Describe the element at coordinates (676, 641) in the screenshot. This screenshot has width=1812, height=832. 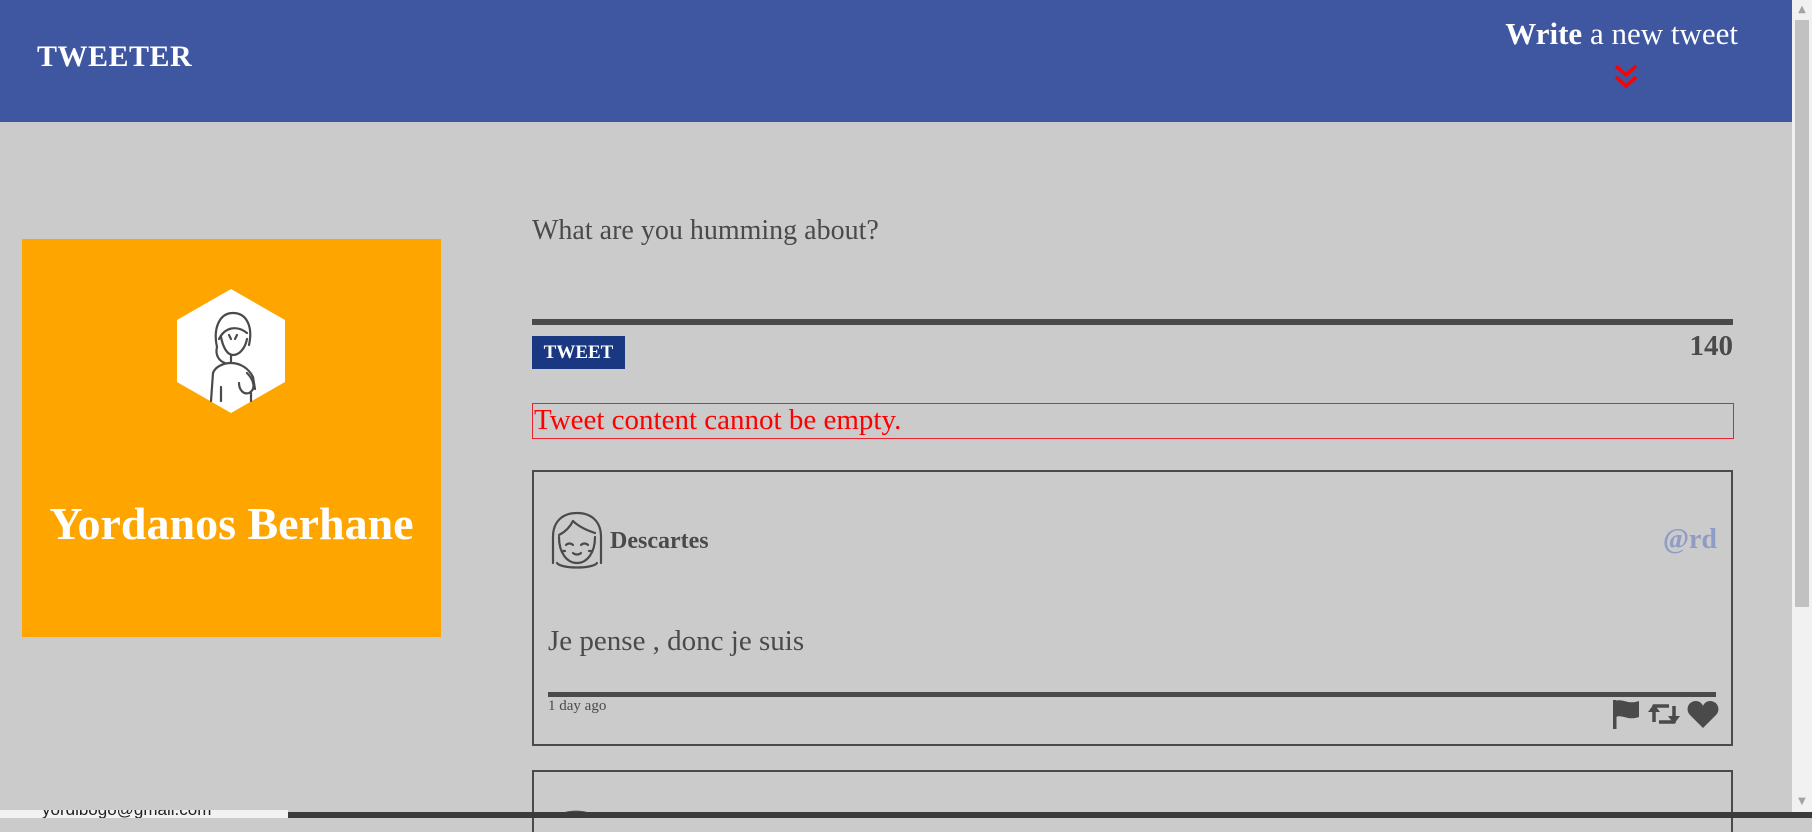
I see `tweet-content: Je pense , donc je suis` at that location.